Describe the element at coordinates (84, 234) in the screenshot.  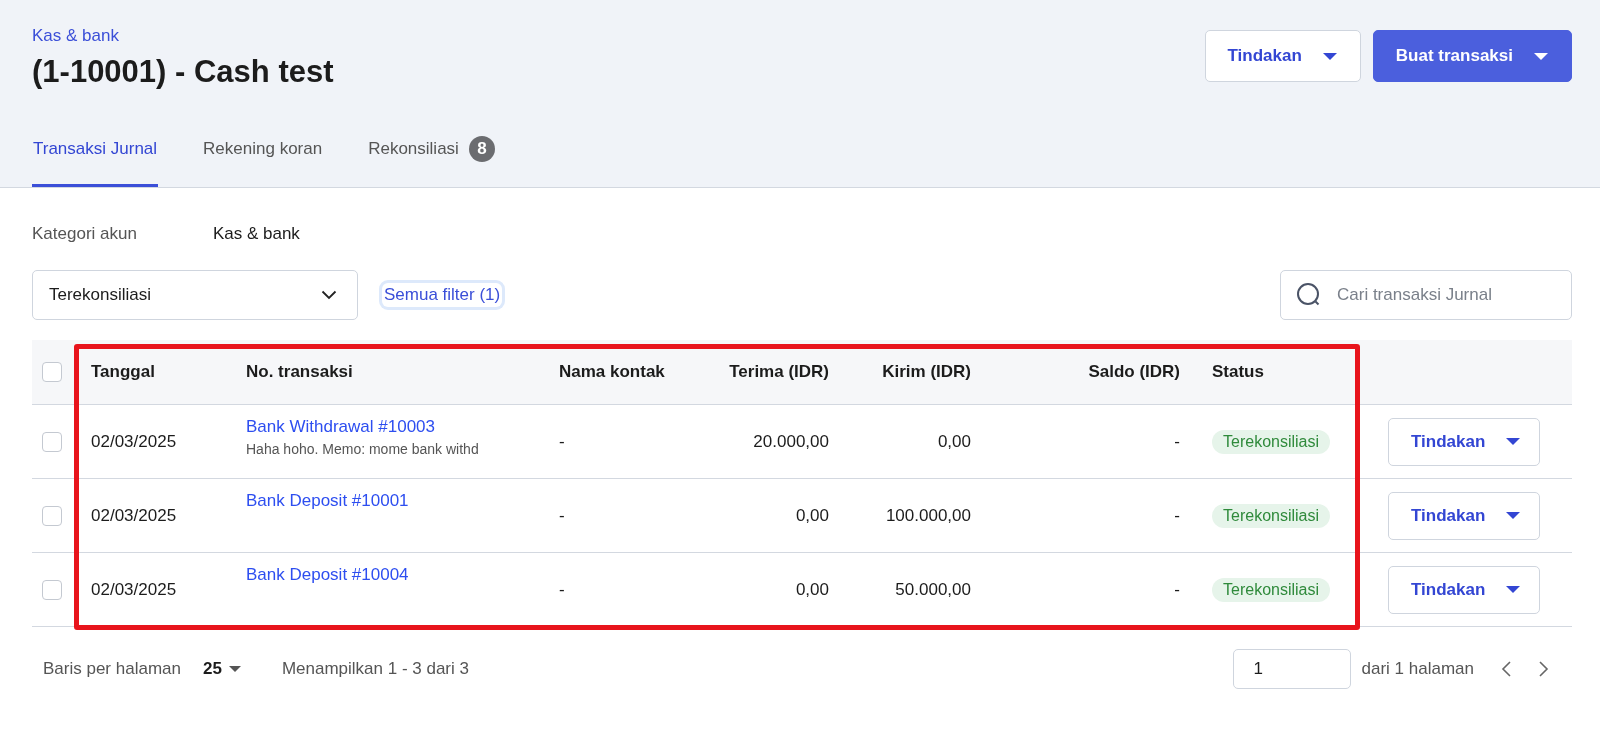
I see `field-label: Kategori akun` at that location.